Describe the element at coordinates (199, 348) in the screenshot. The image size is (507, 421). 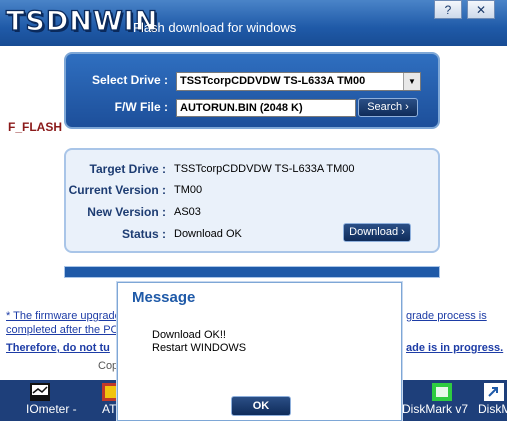
I see `dialog-message-line-2: Restart WINDOWS` at that location.